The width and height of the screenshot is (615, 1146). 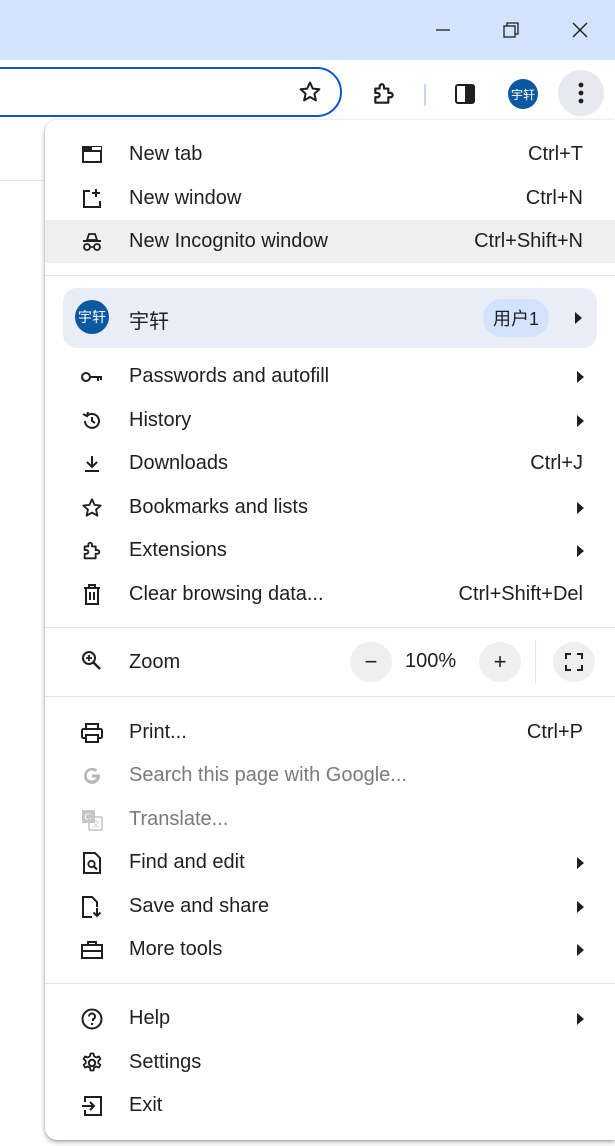 I want to click on menu-item-new-tab: New tab Ctrl+T, so click(x=330, y=154).